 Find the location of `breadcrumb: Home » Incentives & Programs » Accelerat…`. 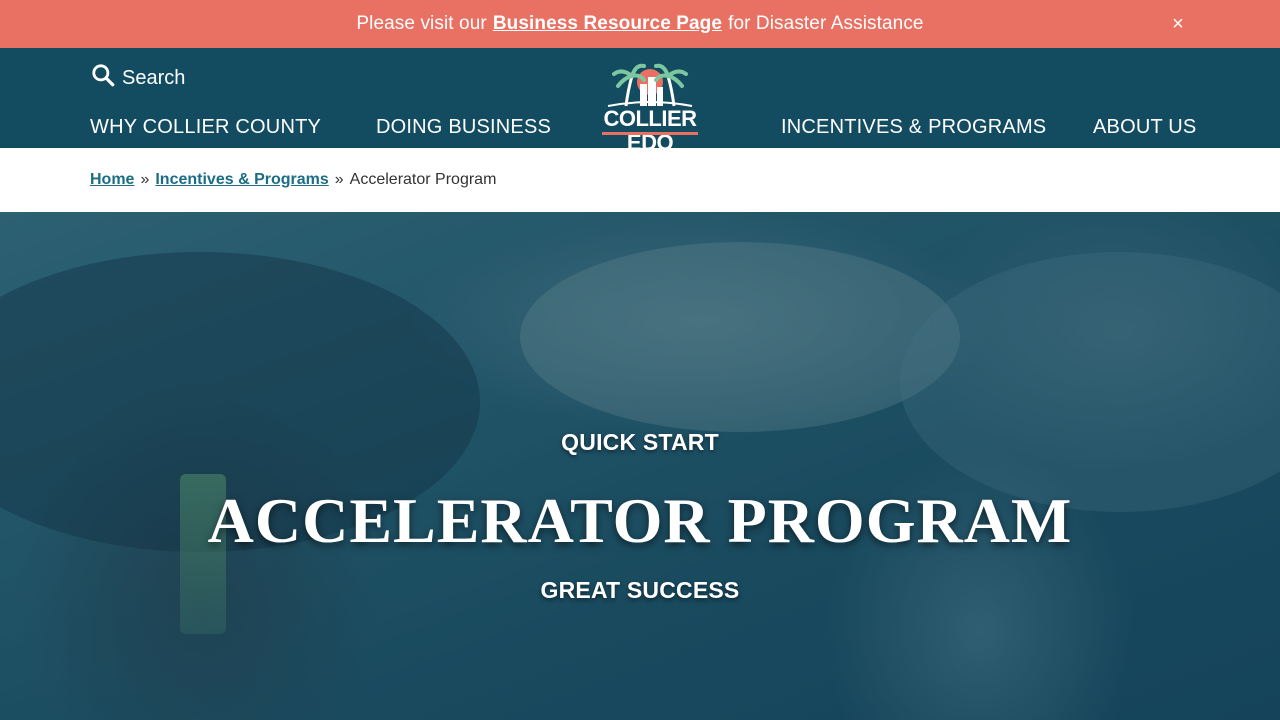

breadcrumb: Home » Incentives & Programs » Accelerat… is located at coordinates (640, 180).